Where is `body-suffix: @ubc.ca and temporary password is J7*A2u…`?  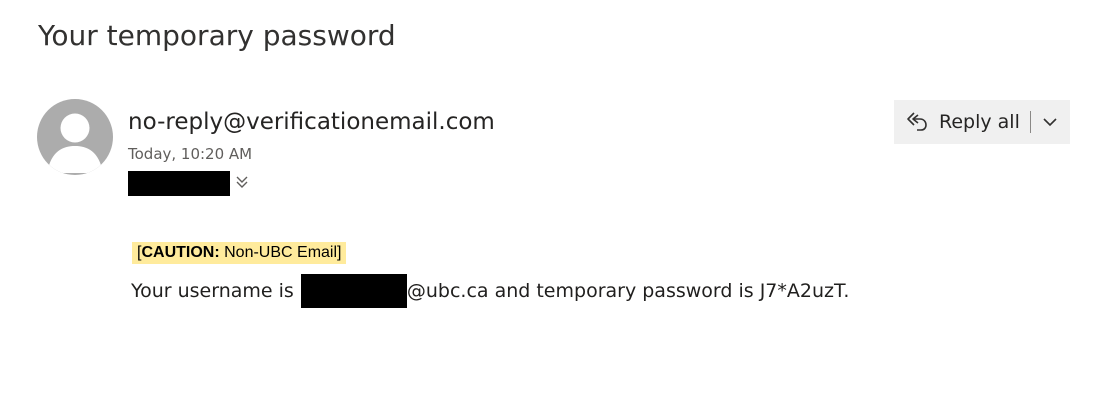
body-suffix: @ubc.ca and temporary password is J7*A2u… is located at coordinates (628, 291).